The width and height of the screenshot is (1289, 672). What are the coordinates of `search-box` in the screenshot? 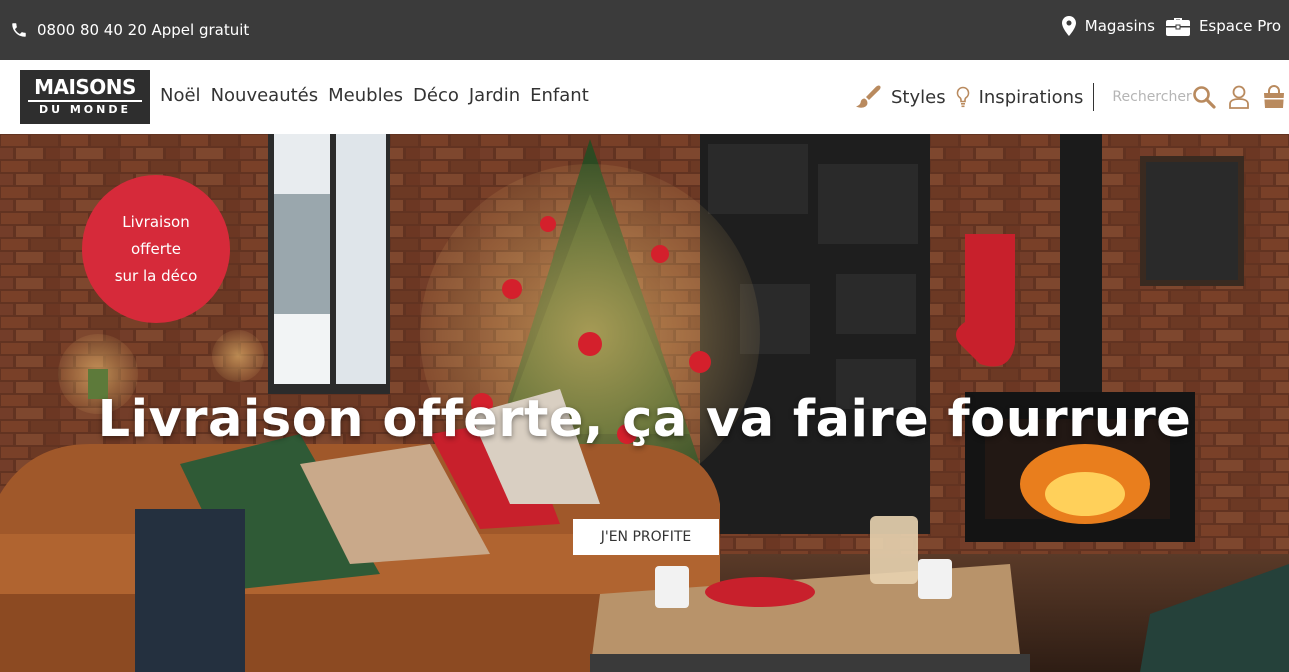 It's located at (1164, 97).